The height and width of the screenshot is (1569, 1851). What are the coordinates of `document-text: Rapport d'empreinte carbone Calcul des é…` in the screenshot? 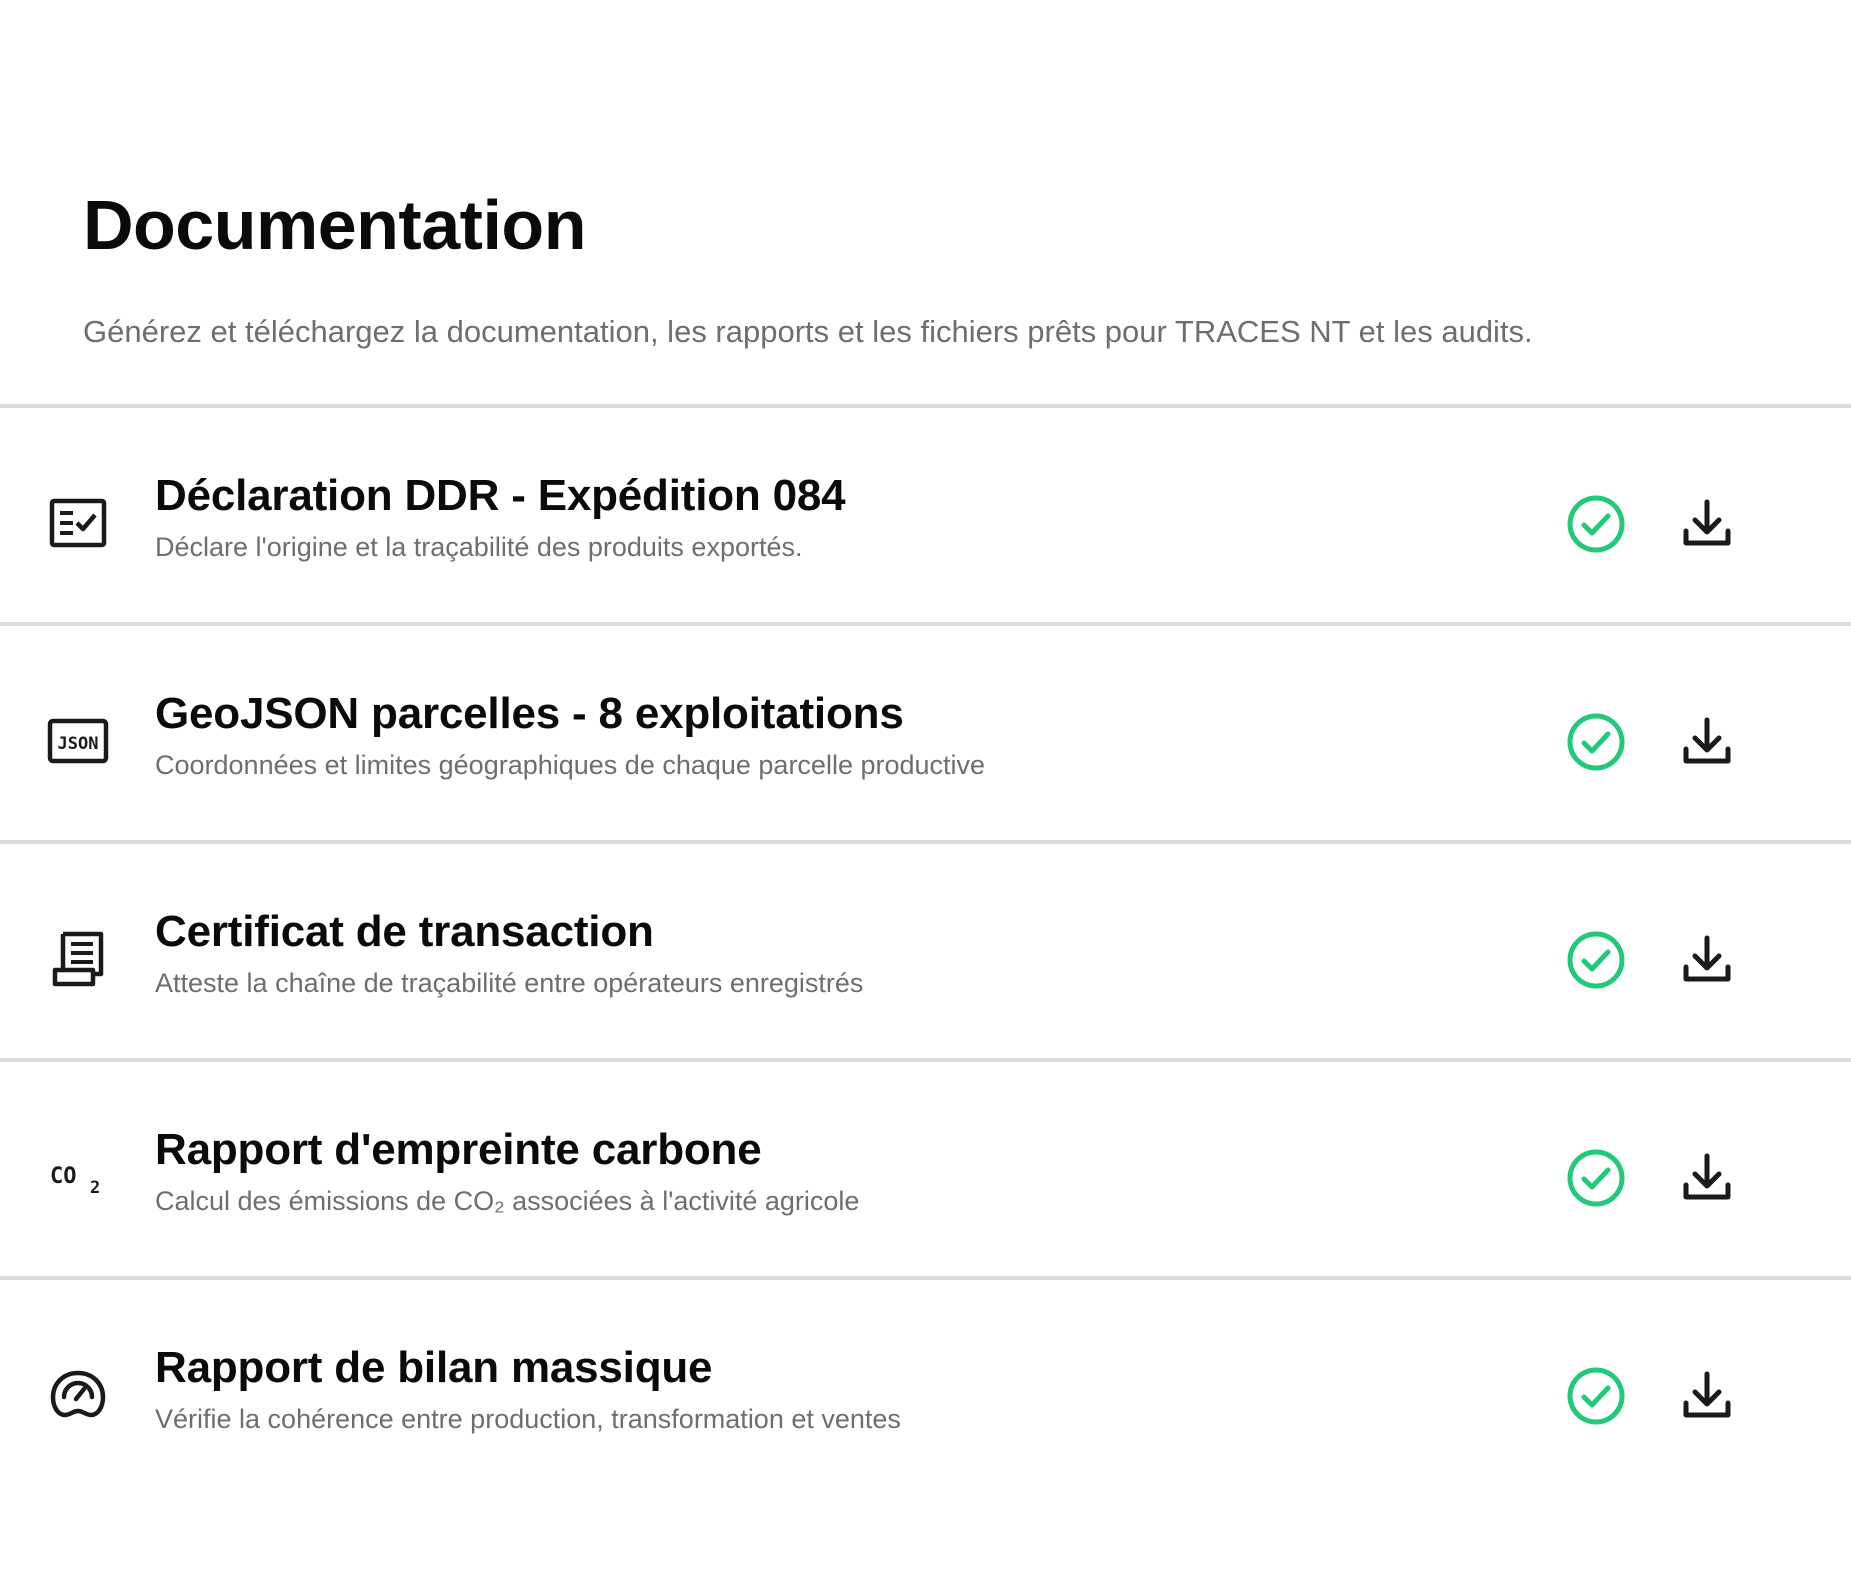 It's located at (830, 1171).